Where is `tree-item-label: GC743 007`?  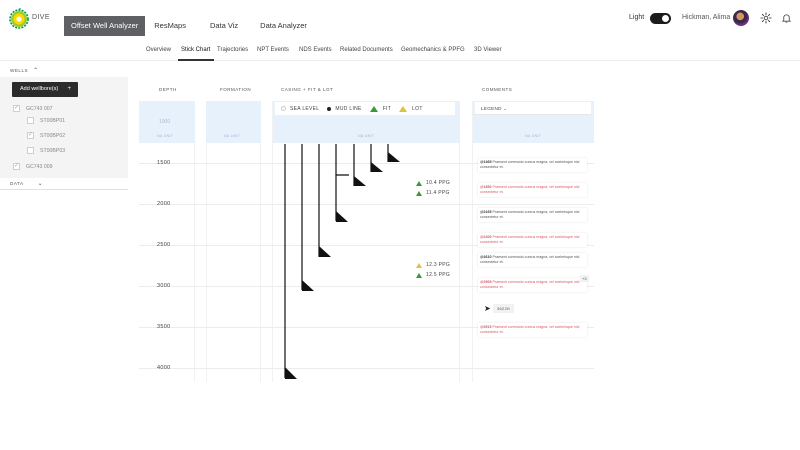
tree-item-label: GC743 007 is located at coordinates (39, 108).